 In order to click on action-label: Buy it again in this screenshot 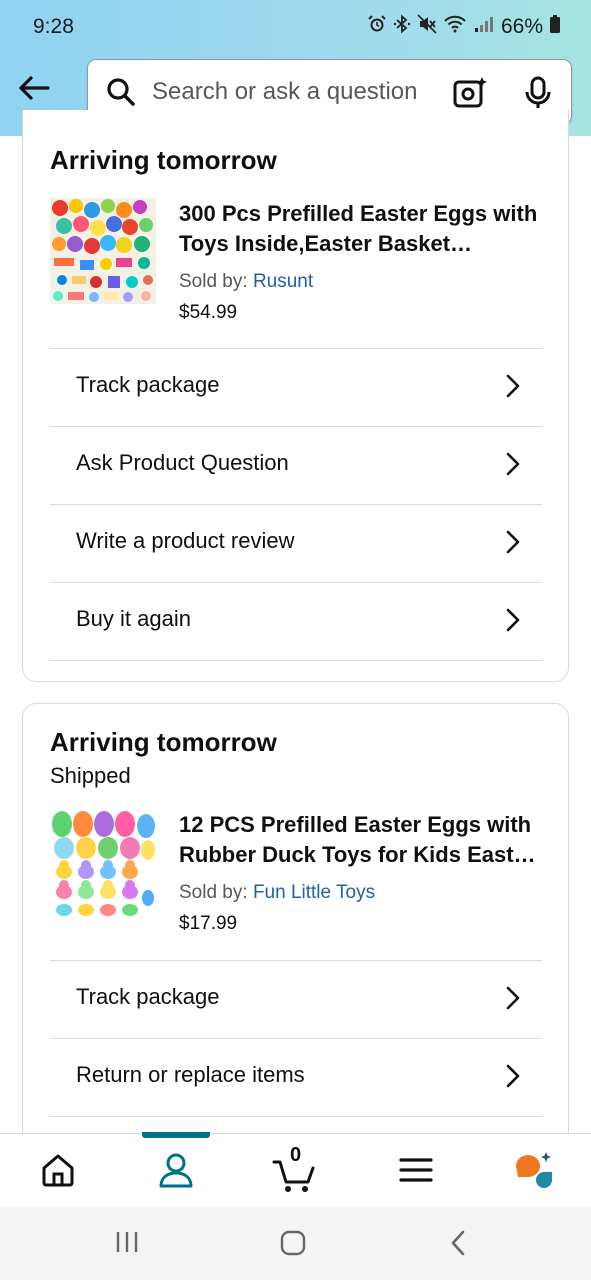, I will do `click(133, 618)`.